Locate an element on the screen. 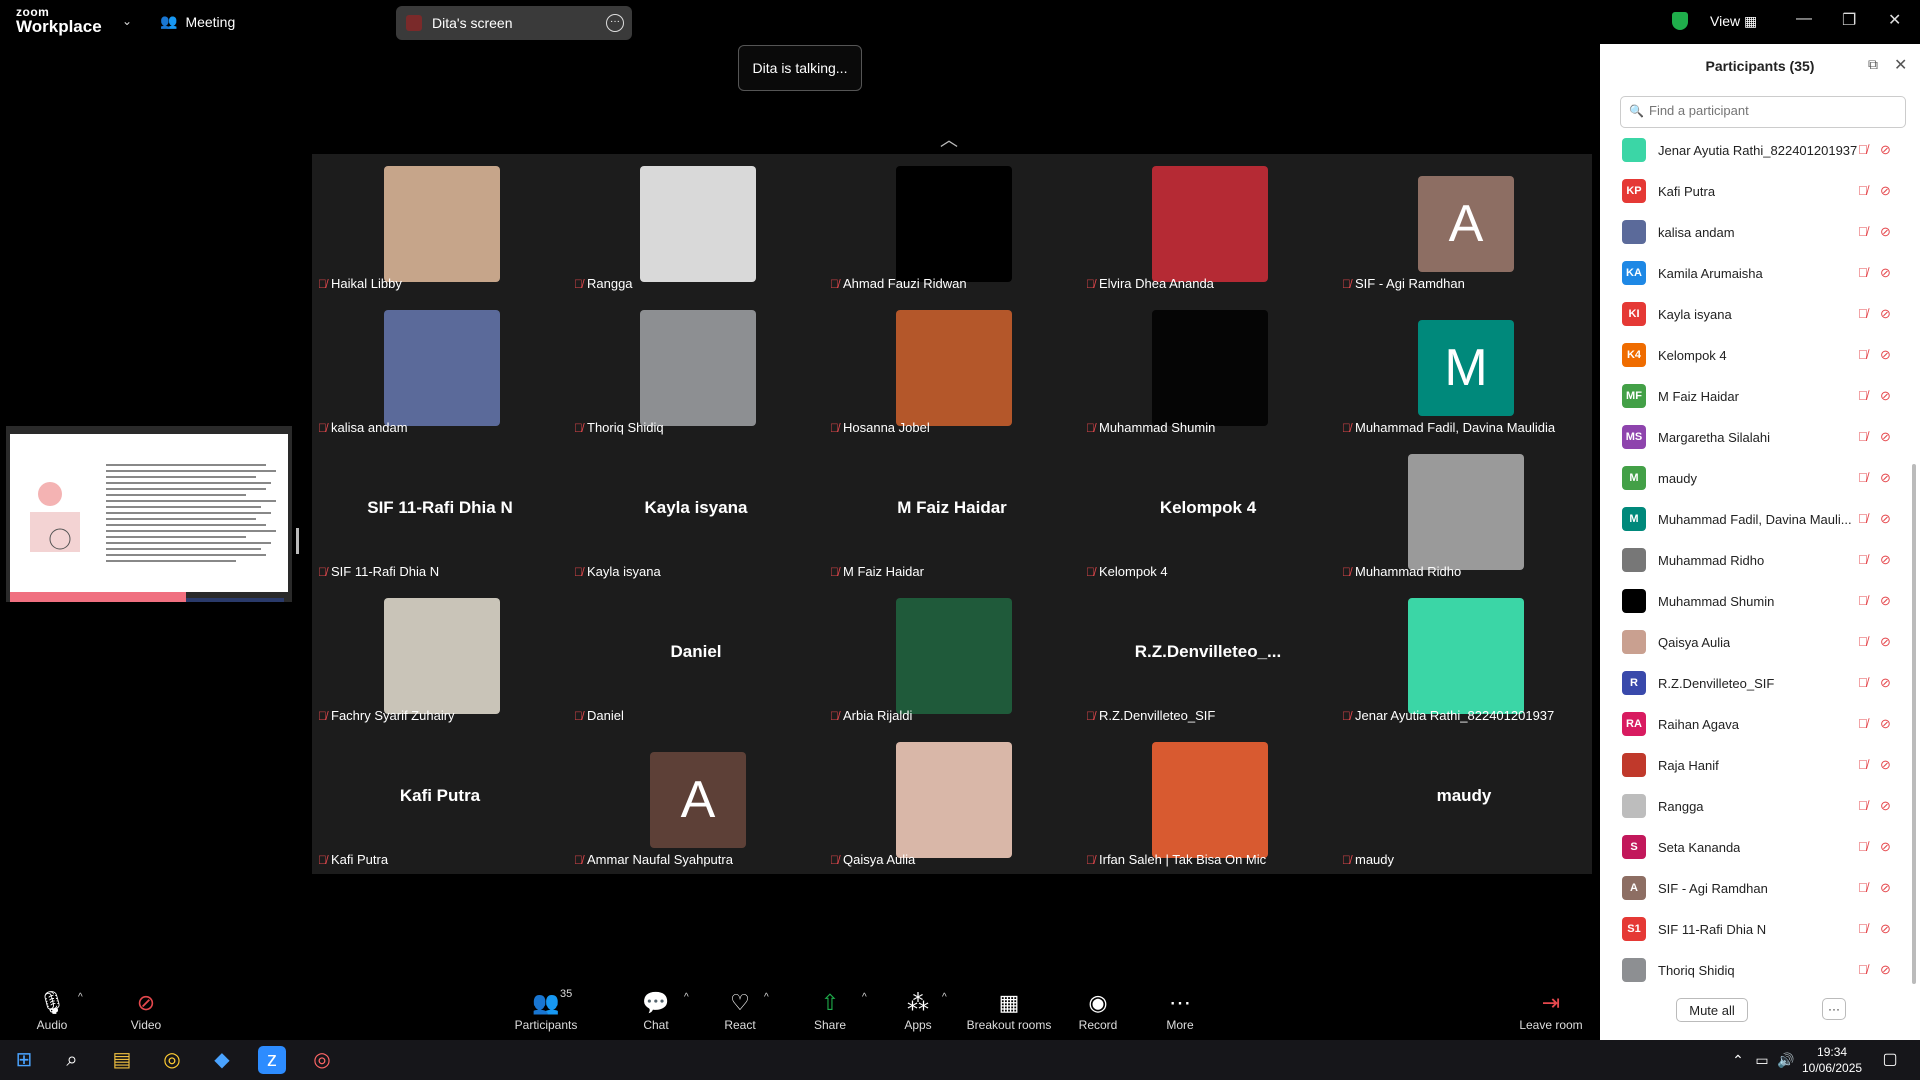  meeting-menu-button: 👥 Meeting is located at coordinates (197, 21).